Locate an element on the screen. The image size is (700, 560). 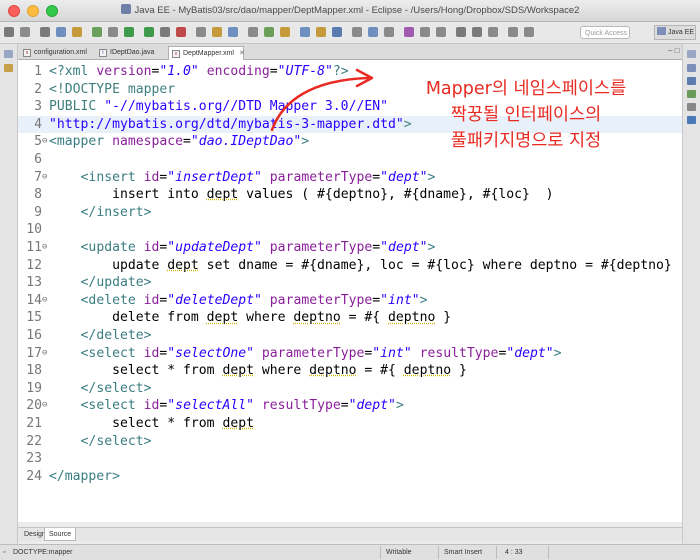
line-number: 7 is located at coordinates (38, 177).